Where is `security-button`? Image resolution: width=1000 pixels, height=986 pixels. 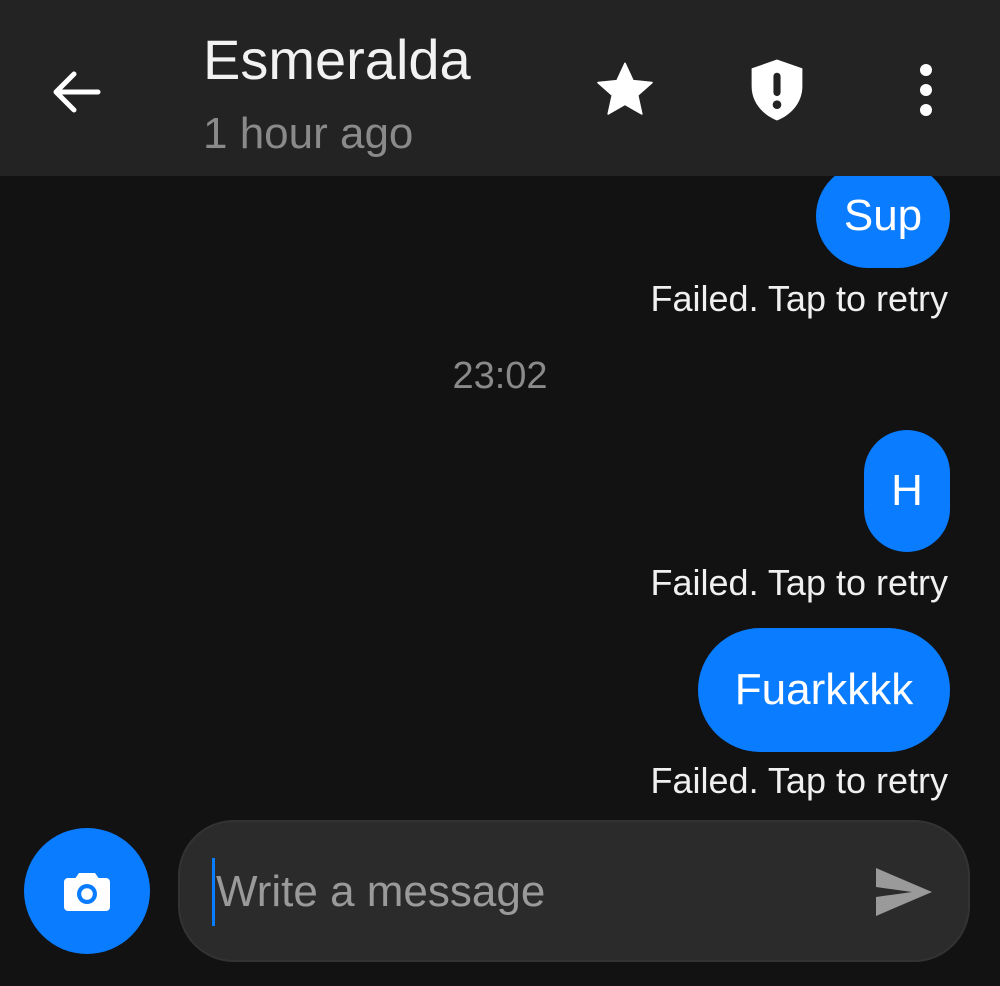
security-button is located at coordinates (777, 90).